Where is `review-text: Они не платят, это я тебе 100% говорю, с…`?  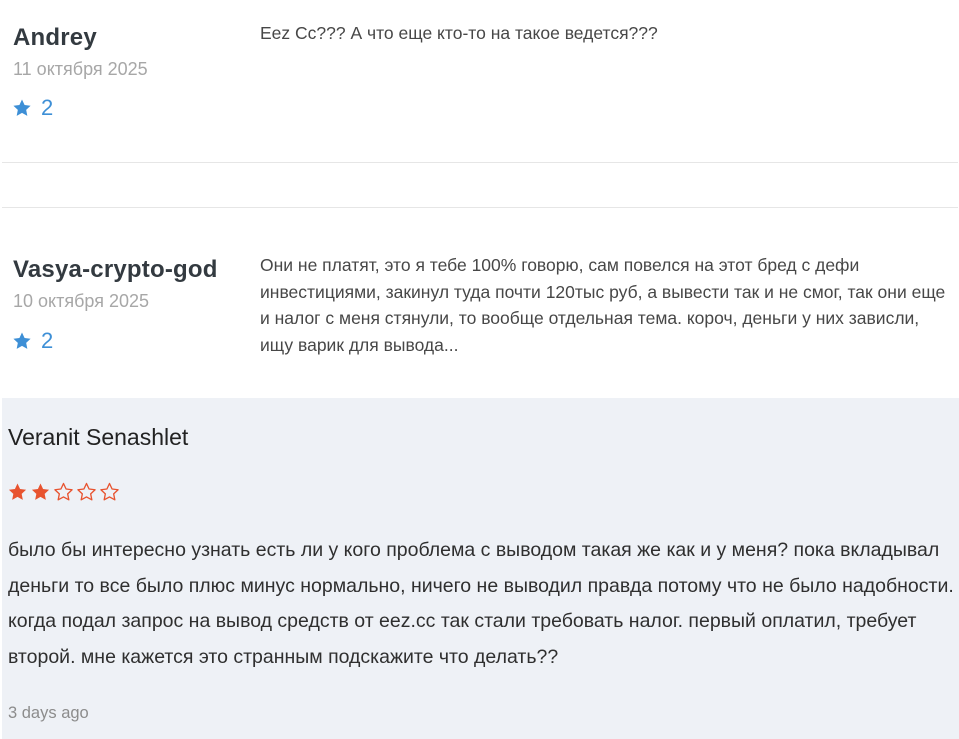 review-text: Они не платят, это я тебе 100% говорю, с… is located at coordinates (603, 305).